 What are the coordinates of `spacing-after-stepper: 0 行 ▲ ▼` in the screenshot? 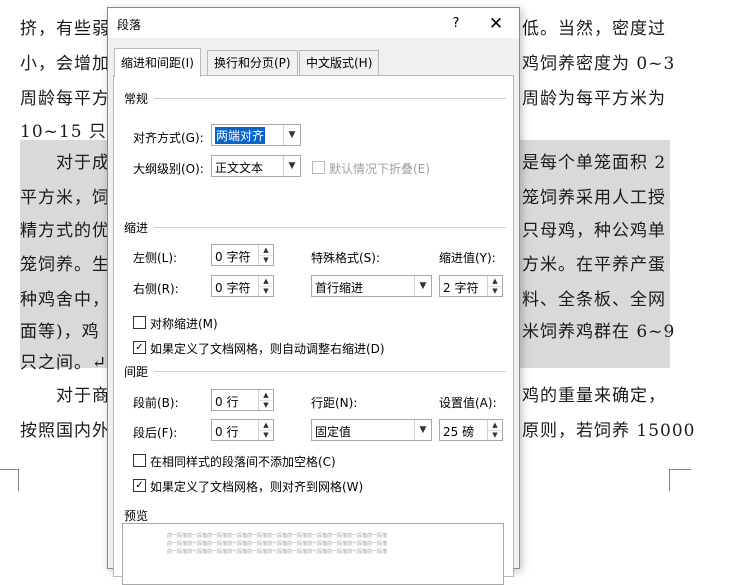 It's located at (242, 430).